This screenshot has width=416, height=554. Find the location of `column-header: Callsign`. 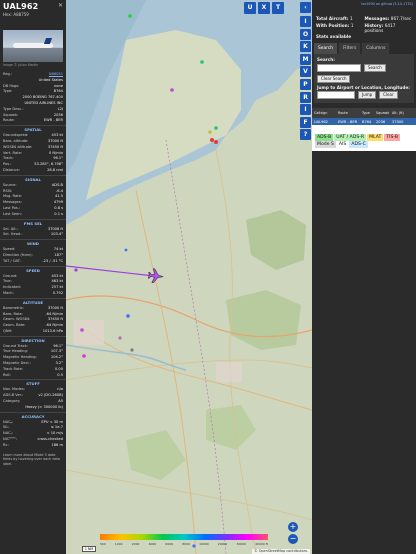

column-header: Callsign is located at coordinates (324, 113).